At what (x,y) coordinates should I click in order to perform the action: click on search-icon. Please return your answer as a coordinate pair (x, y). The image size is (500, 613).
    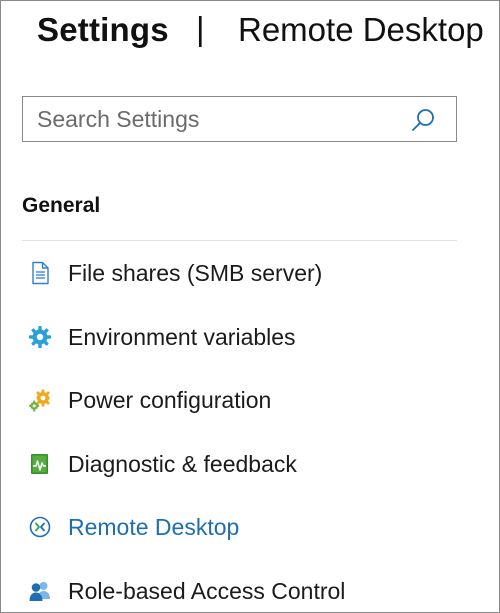
    Looking at the image, I should click on (423, 120).